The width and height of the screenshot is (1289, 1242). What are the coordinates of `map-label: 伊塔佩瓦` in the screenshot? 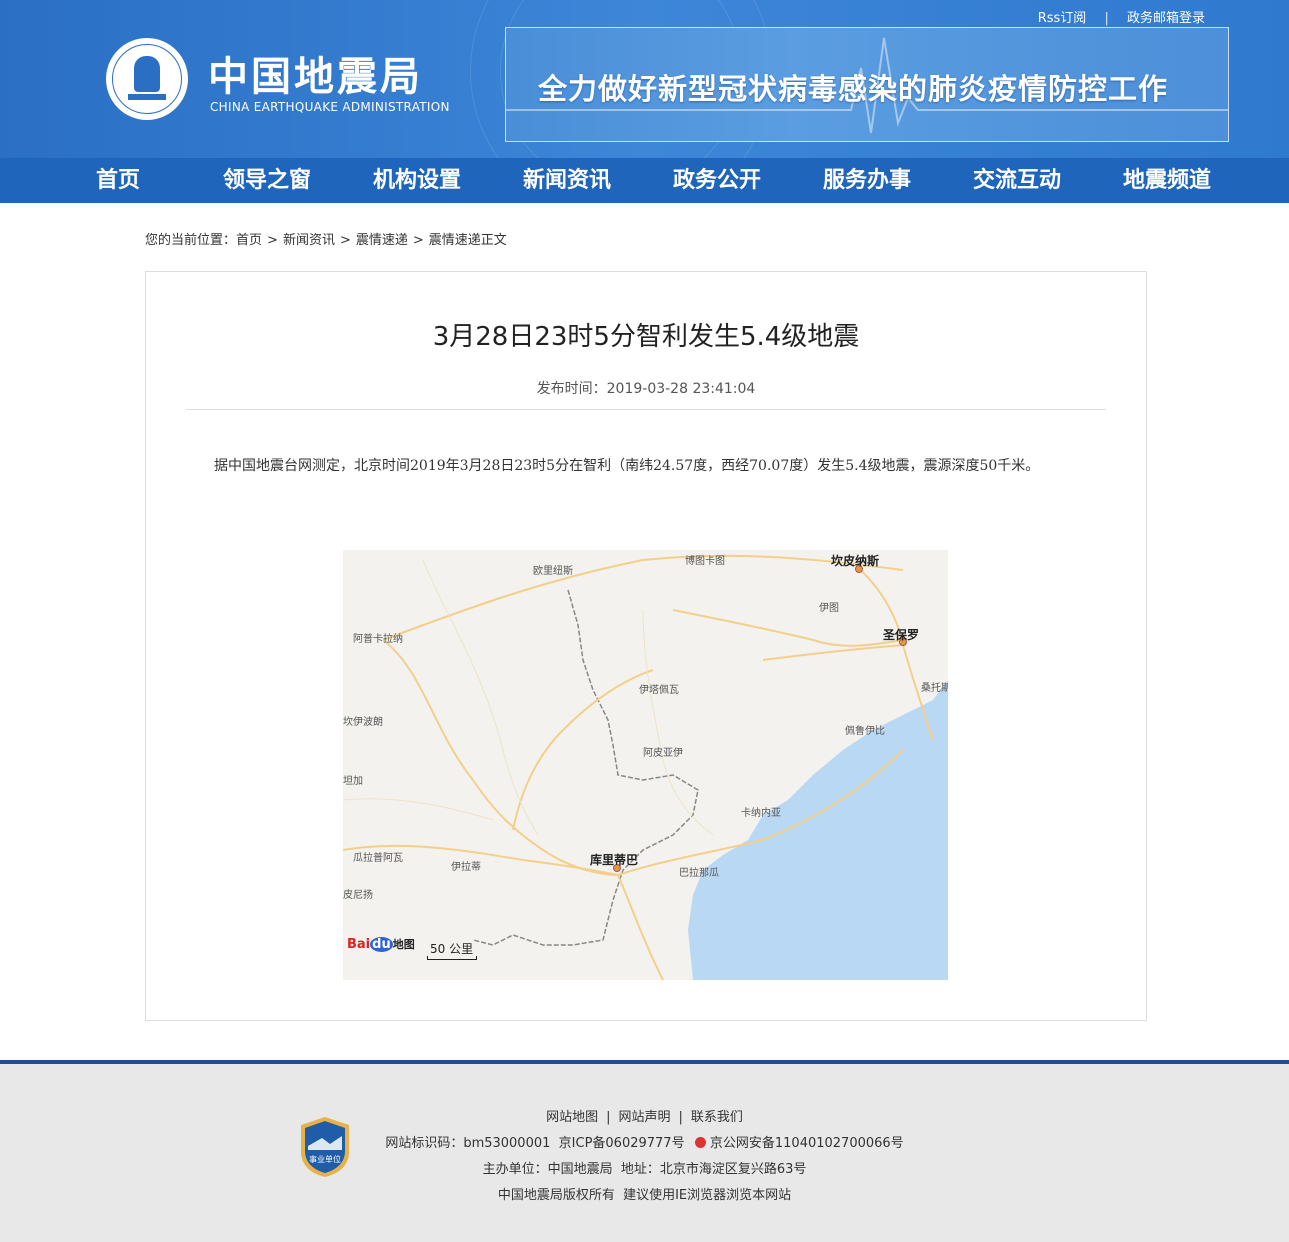 It's located at (659, 690).